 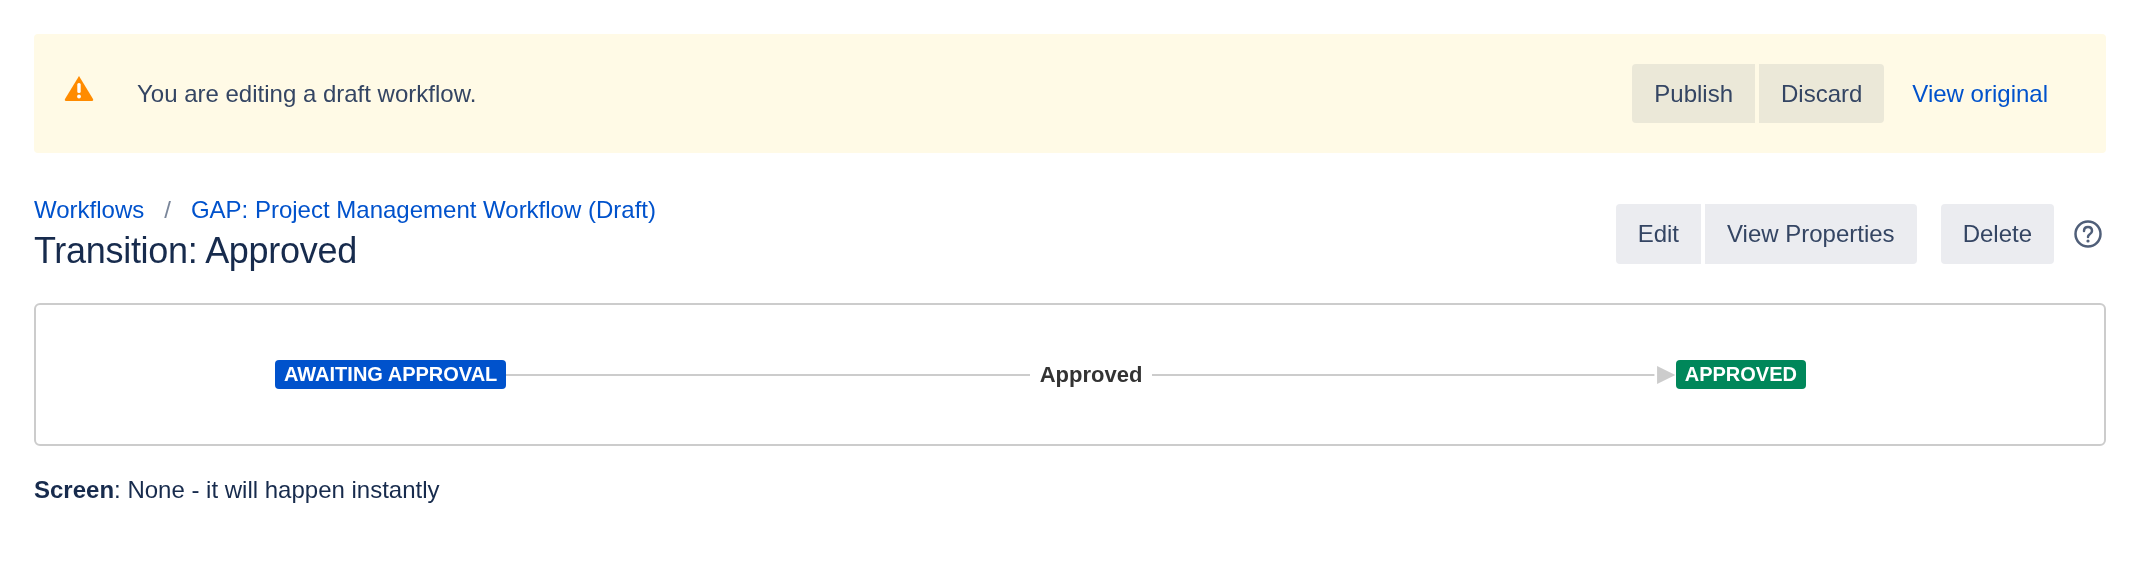 What do you see at coordinates (423, 210) in the screenshot?
I see `breadcrumb-link: GAP: Project Management Workflow (Draft)` at bounding box center [423, 210].